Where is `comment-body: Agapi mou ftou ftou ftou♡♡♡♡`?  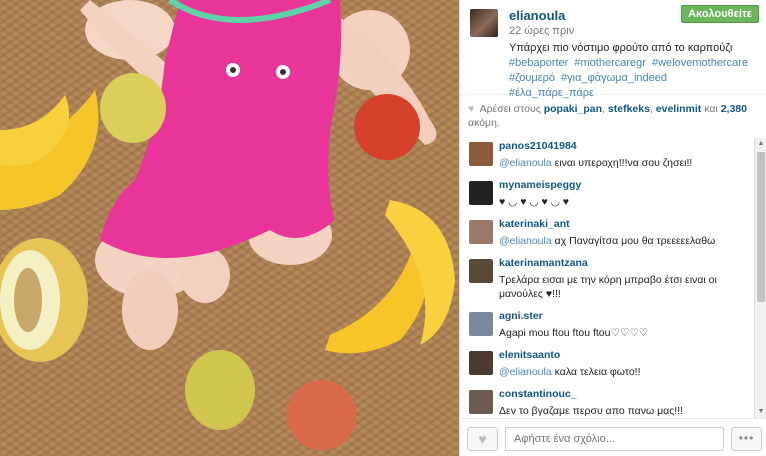
comment-body: Agapi mou ftou ftou ftou♡♡♡♡ is located at coordinates (574, 333).